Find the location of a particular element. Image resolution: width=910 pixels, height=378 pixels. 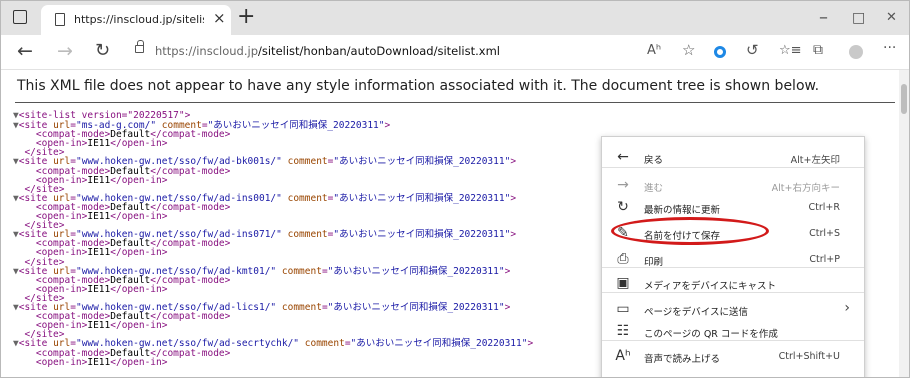

save-as-highlight-oval is located at coordinates (690, 231).